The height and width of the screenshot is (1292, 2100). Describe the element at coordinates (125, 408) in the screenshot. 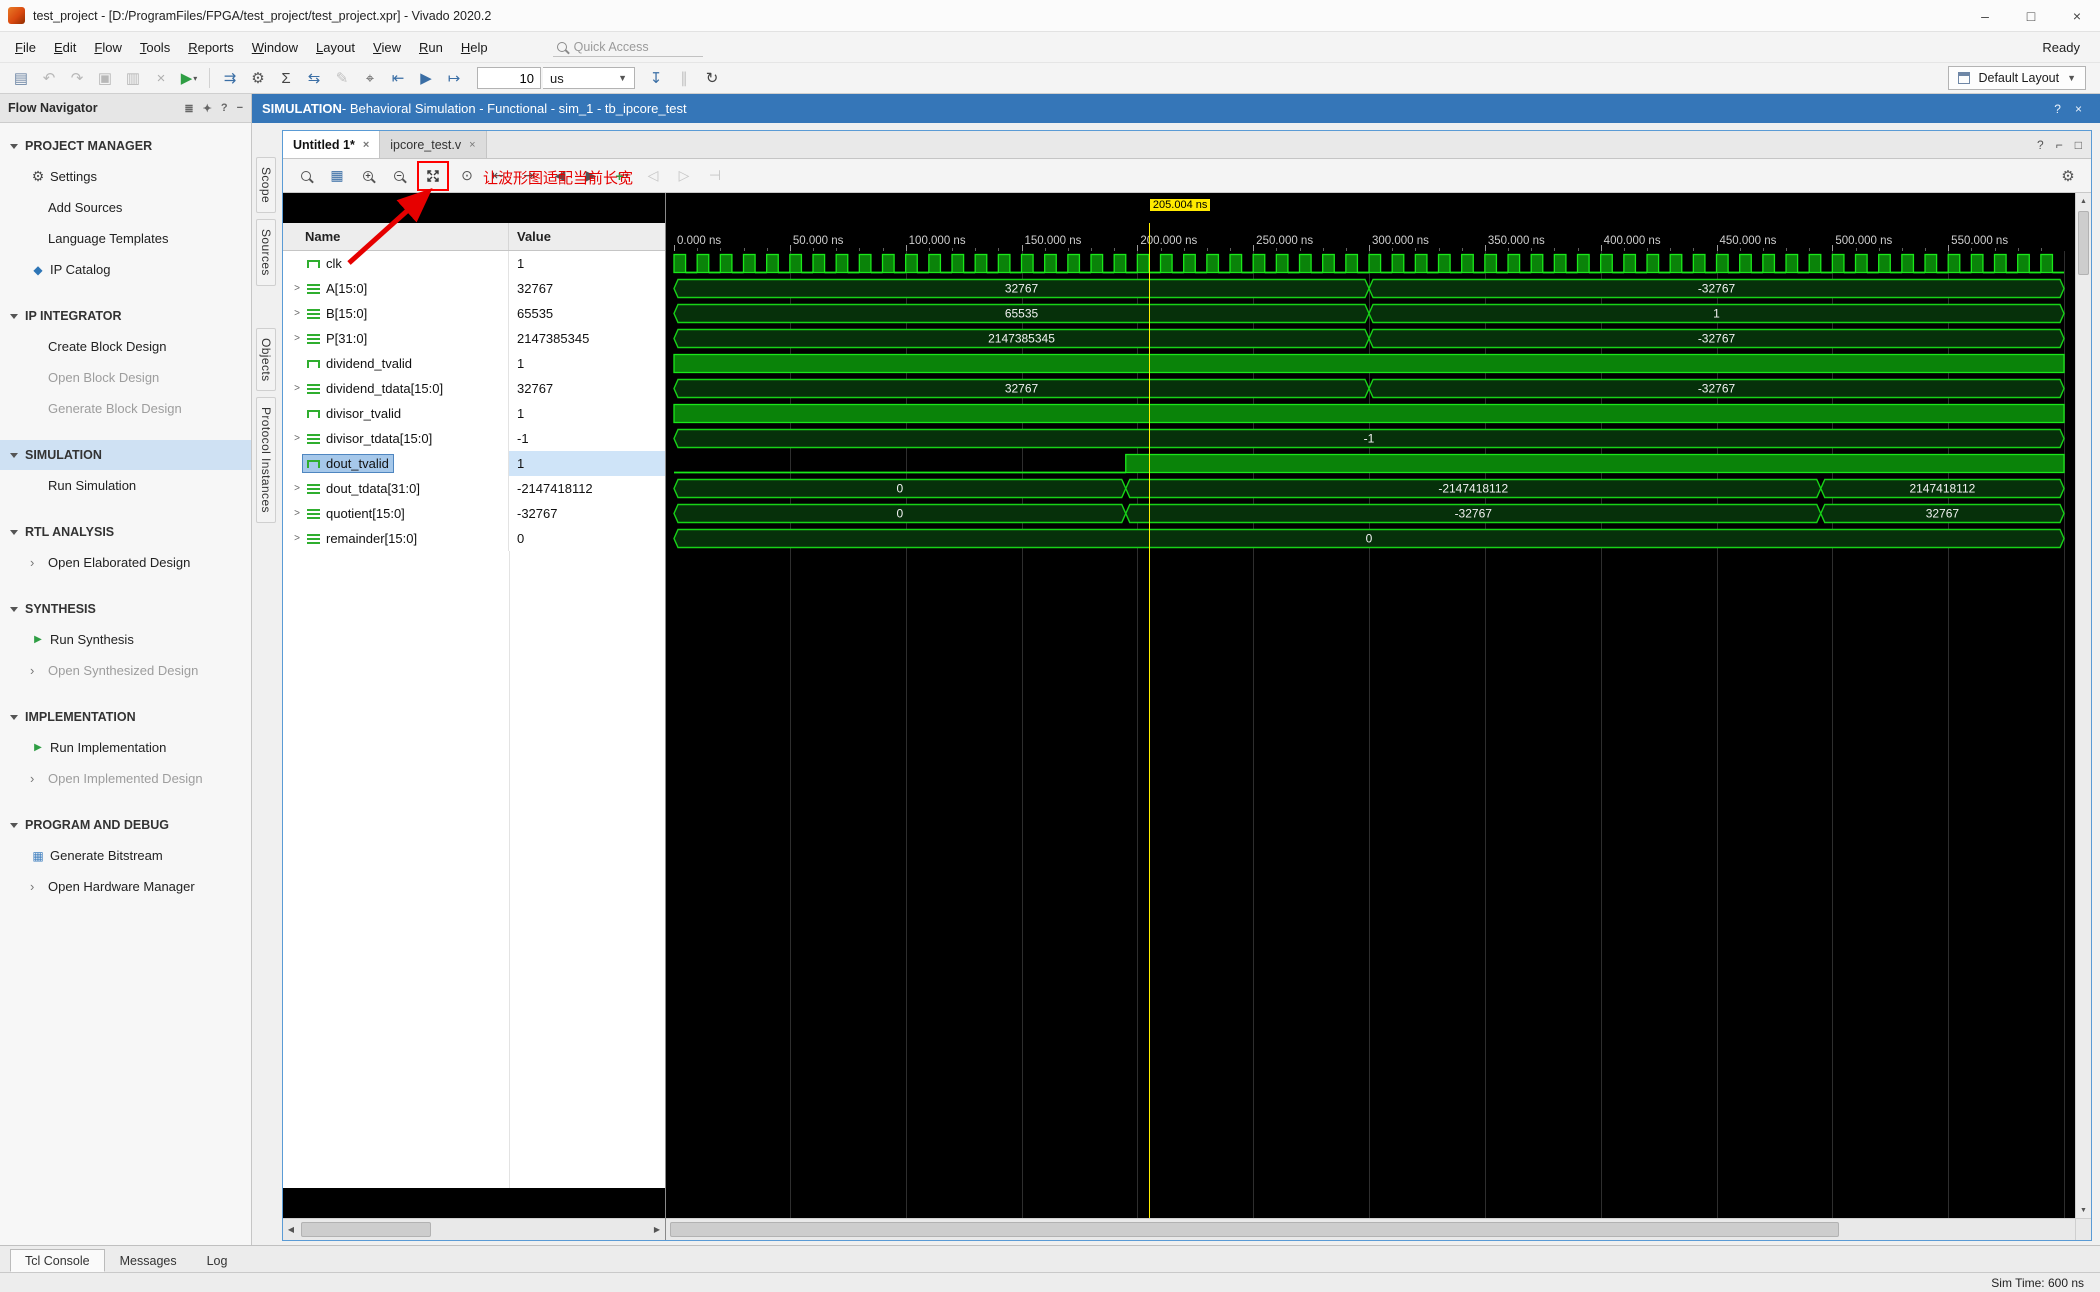

I see `nav-item-generate-block-design: Generate Block Design` at that location.